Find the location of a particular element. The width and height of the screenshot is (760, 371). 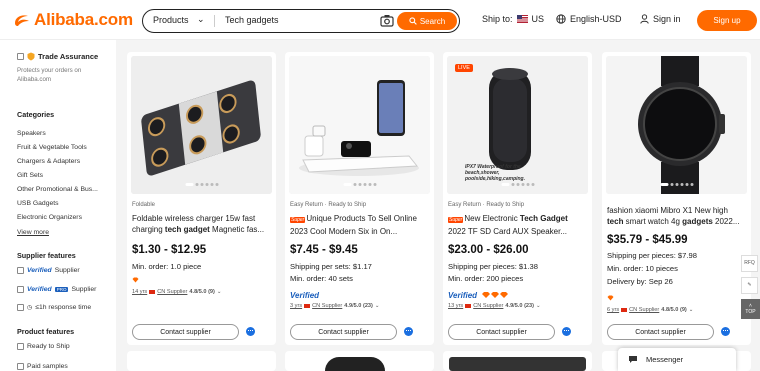

verified-pro-supplier-filter: Verified PRO Supplier is located at coordinates (56, 289).